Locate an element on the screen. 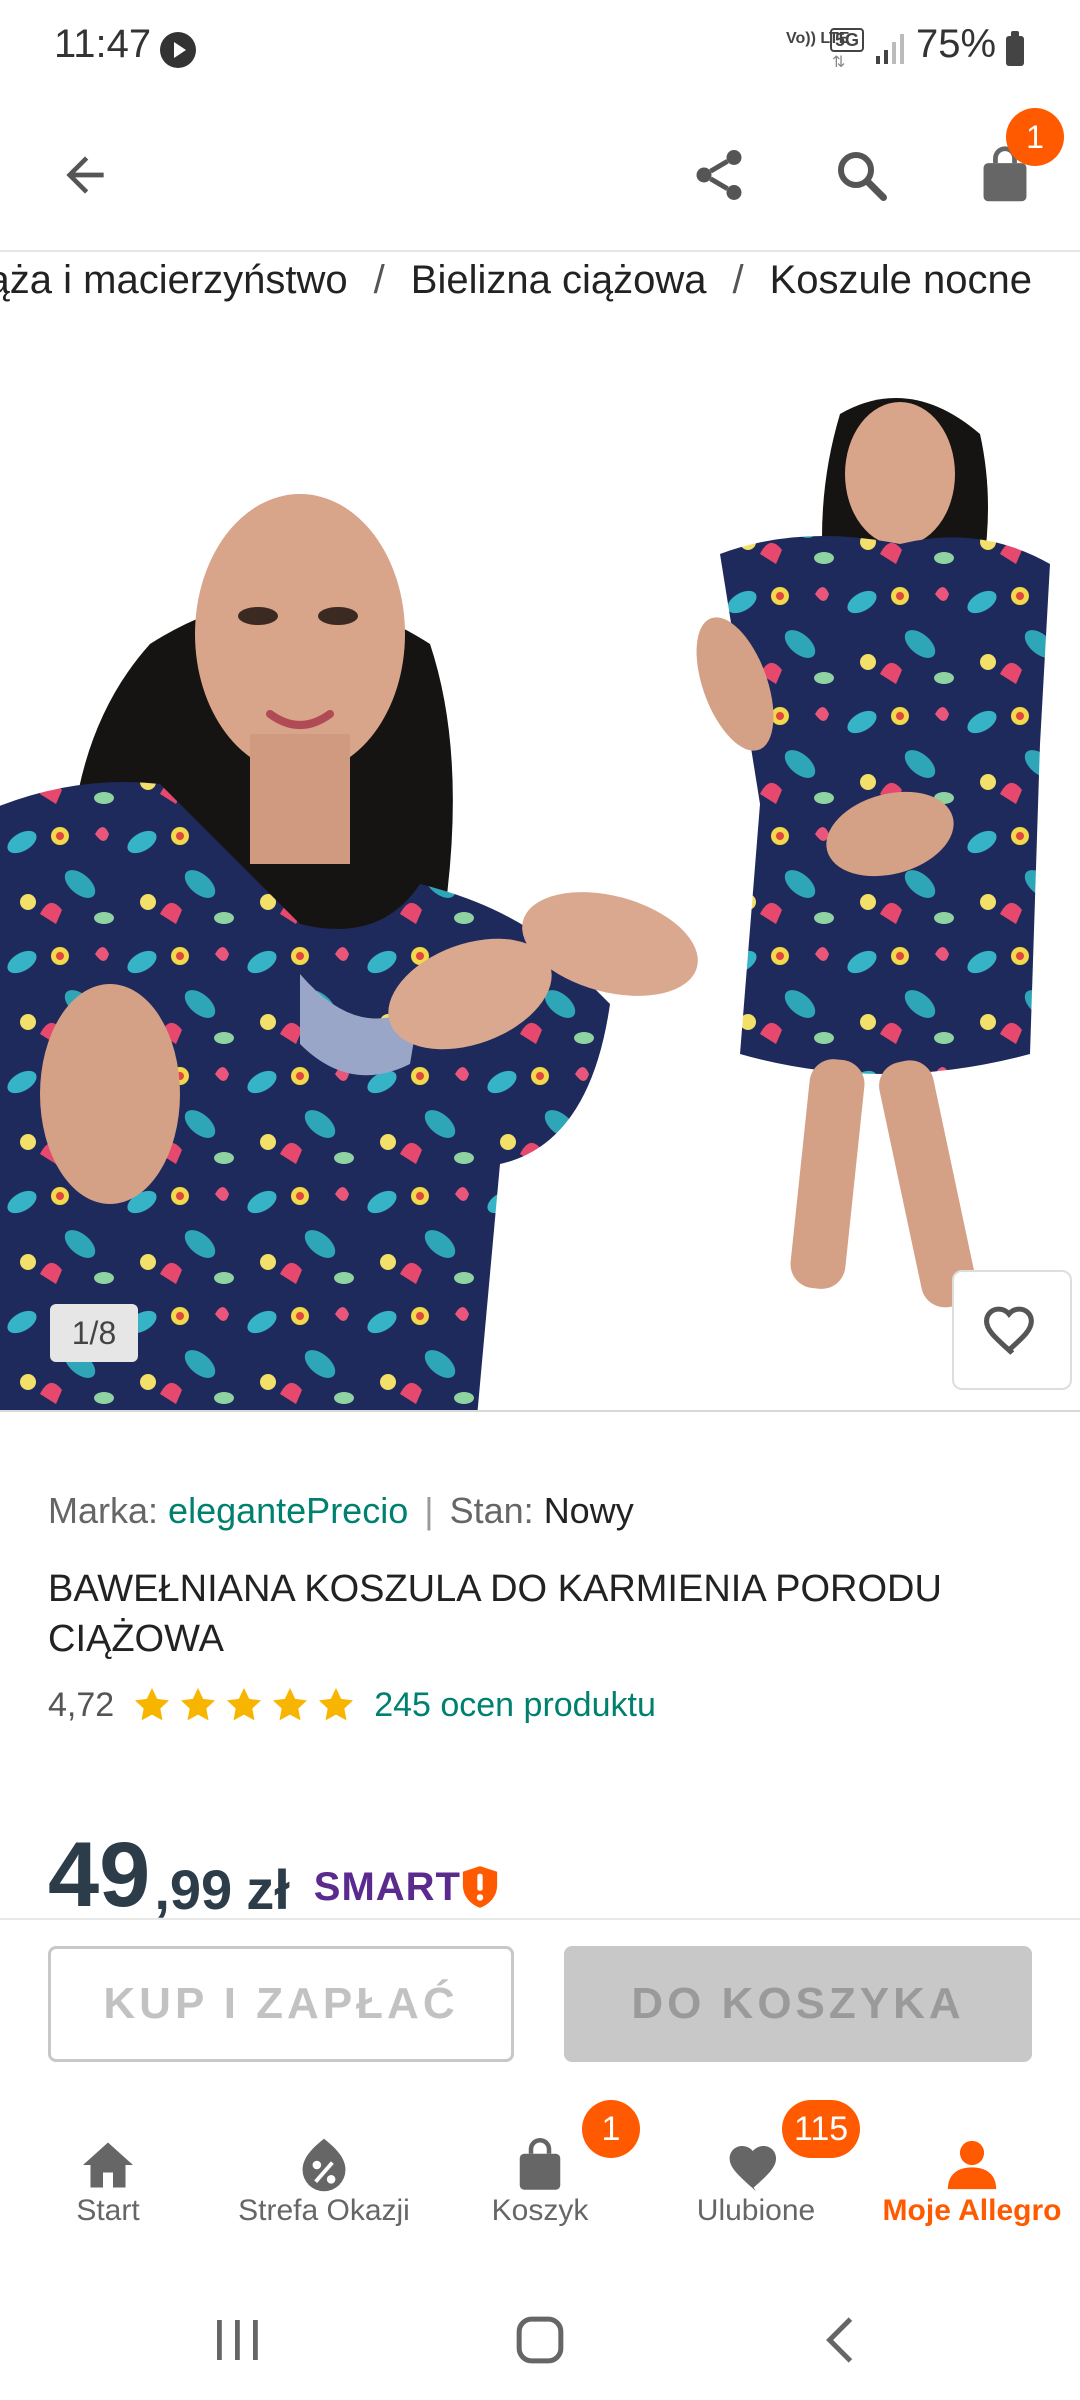 This screenshot has width=1080, height=2400. recent-apps-button is located at coordinates (238, 2340).